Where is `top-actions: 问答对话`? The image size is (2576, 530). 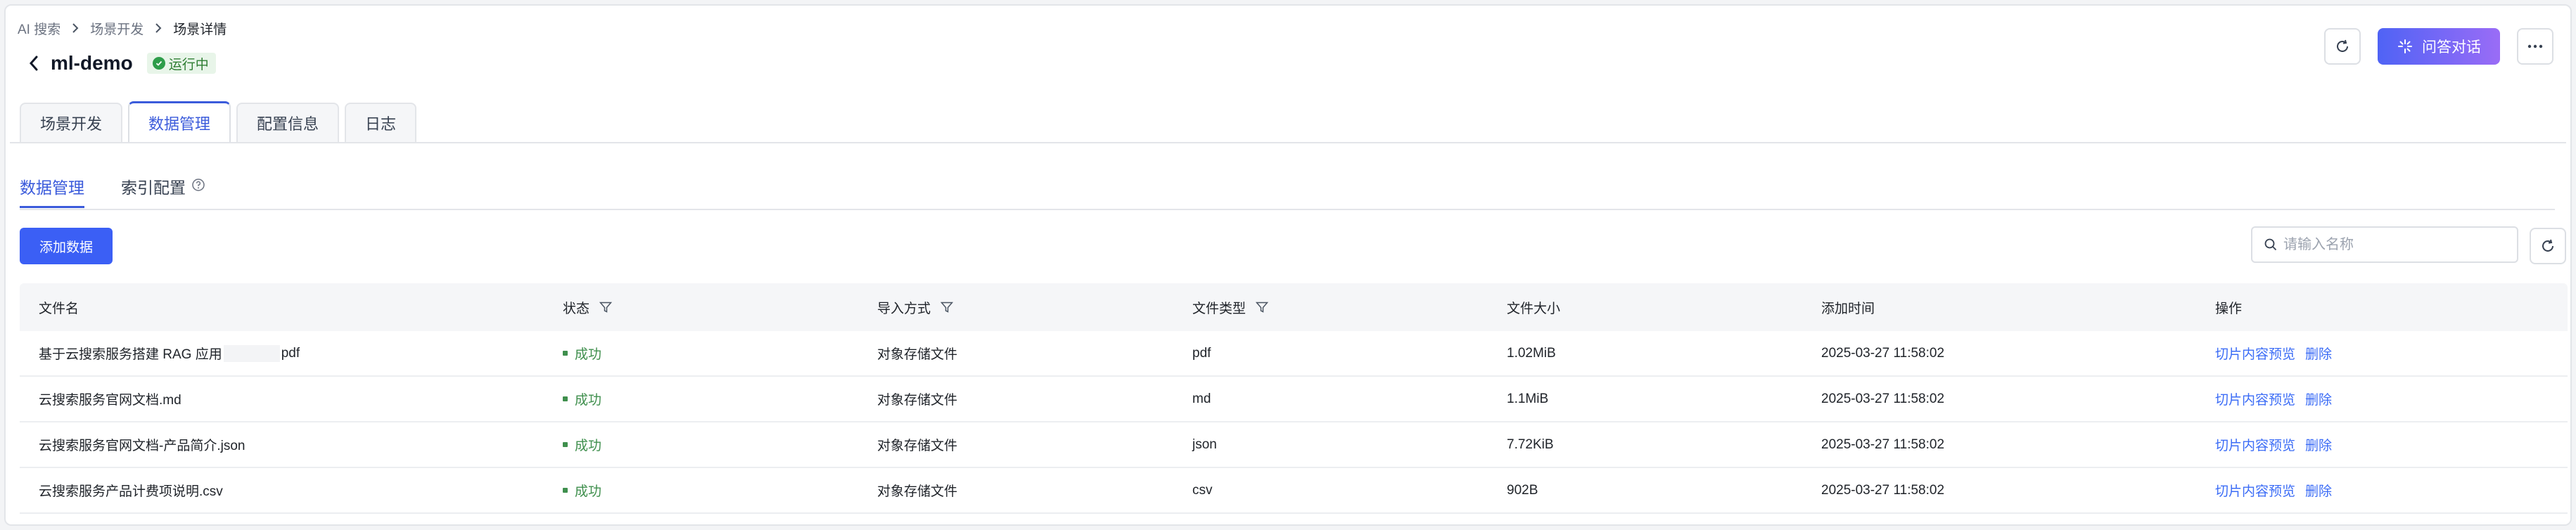
top-actions: 问答对话 is located at coordinates (2438, 46).